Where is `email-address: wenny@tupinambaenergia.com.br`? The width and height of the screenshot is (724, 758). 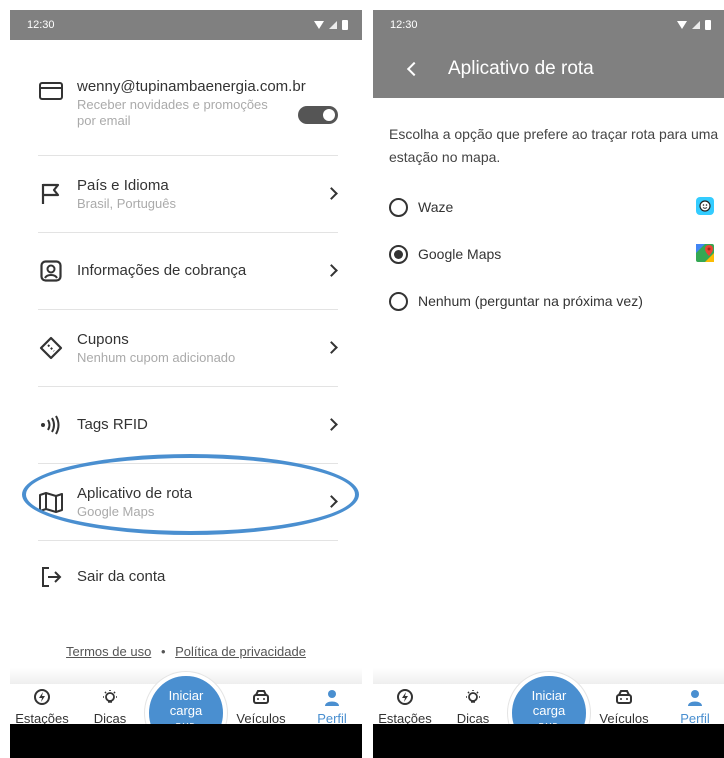 email-address: wenny@tupinambaenergia.com.br is located at coordinates (191, 86).